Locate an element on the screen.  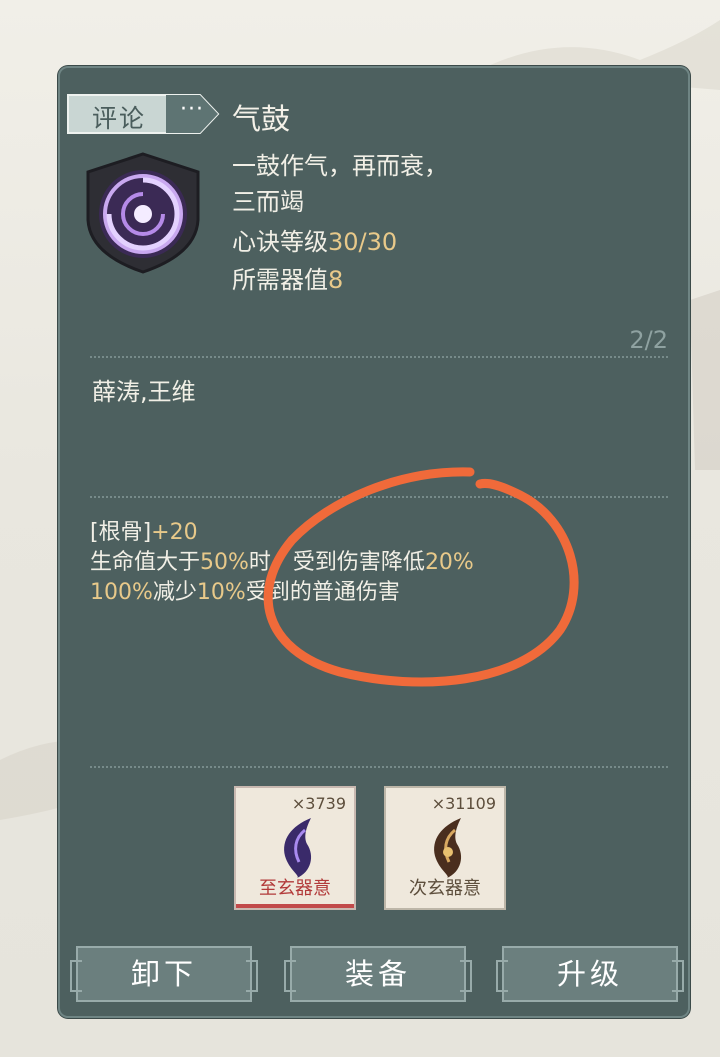
comment-tab-shape is located at coordinates (144, 114).